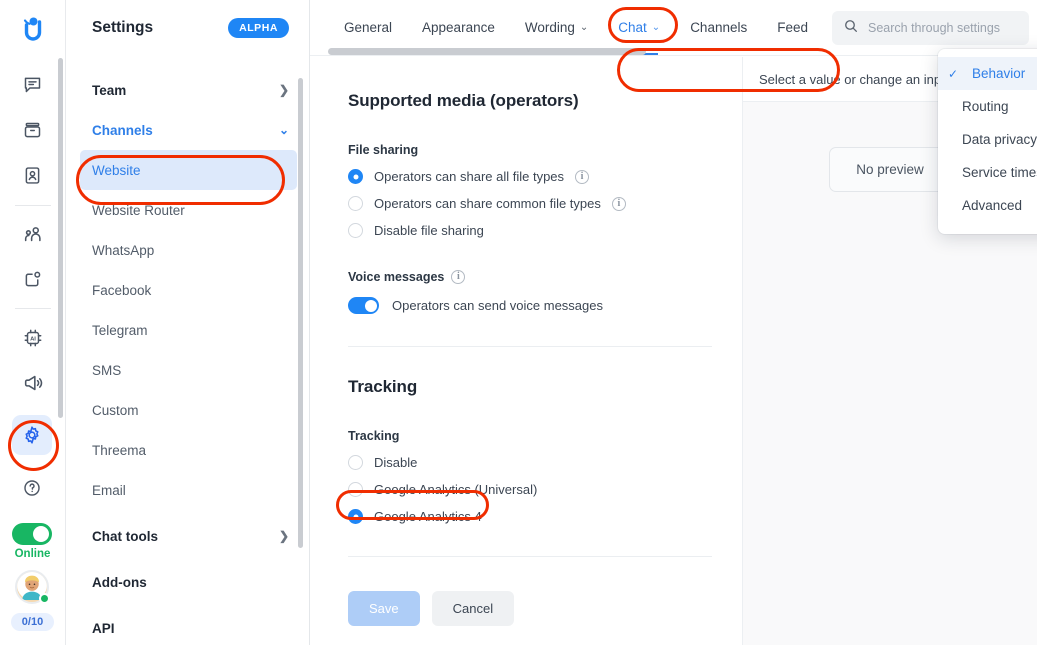 The height and width of the screenshot is (645, 1037). Describe the element at coordinates (545, 462) in the screenshot. I see `radio-option-tracking-disable: Disable` at that location.